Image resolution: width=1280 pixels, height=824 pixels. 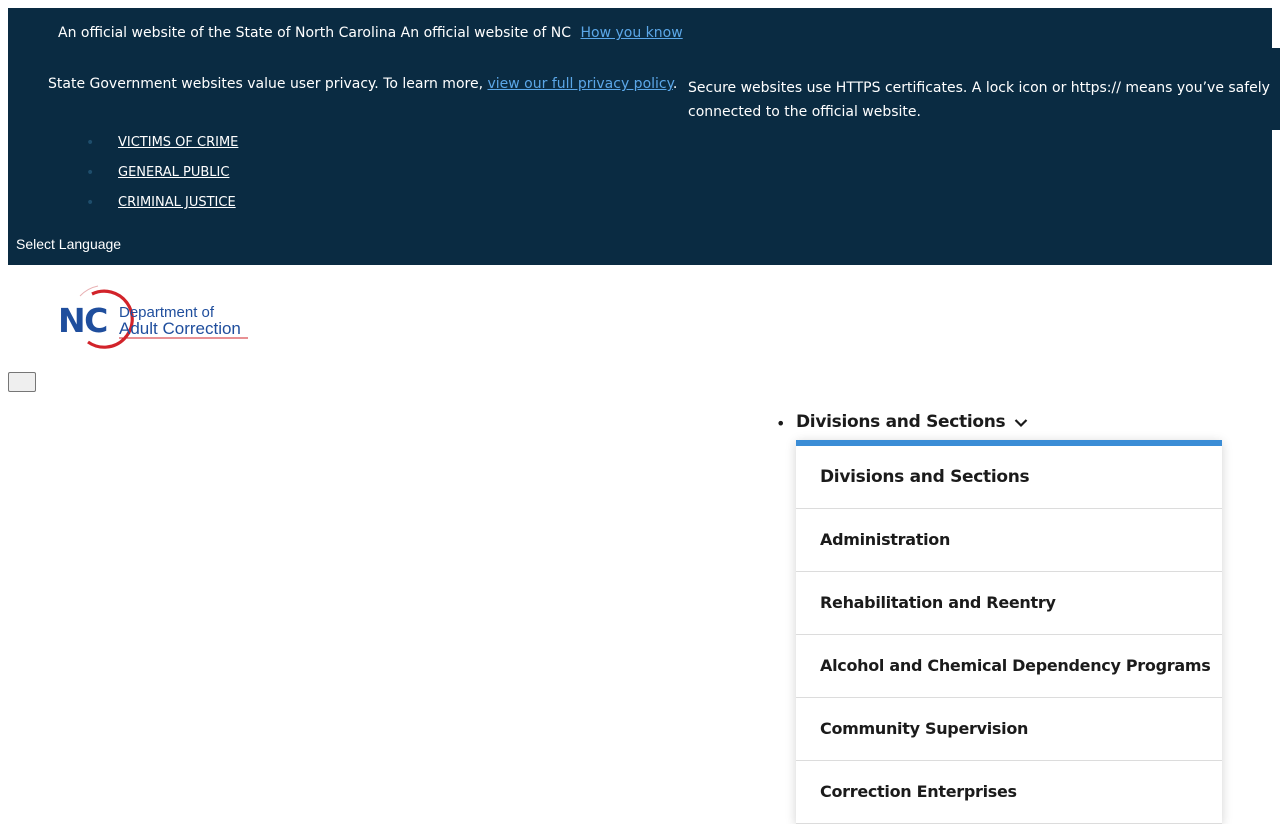 I want to click on audience-item: CRIMINAL JUSTICE, so click(x=162, y=207).